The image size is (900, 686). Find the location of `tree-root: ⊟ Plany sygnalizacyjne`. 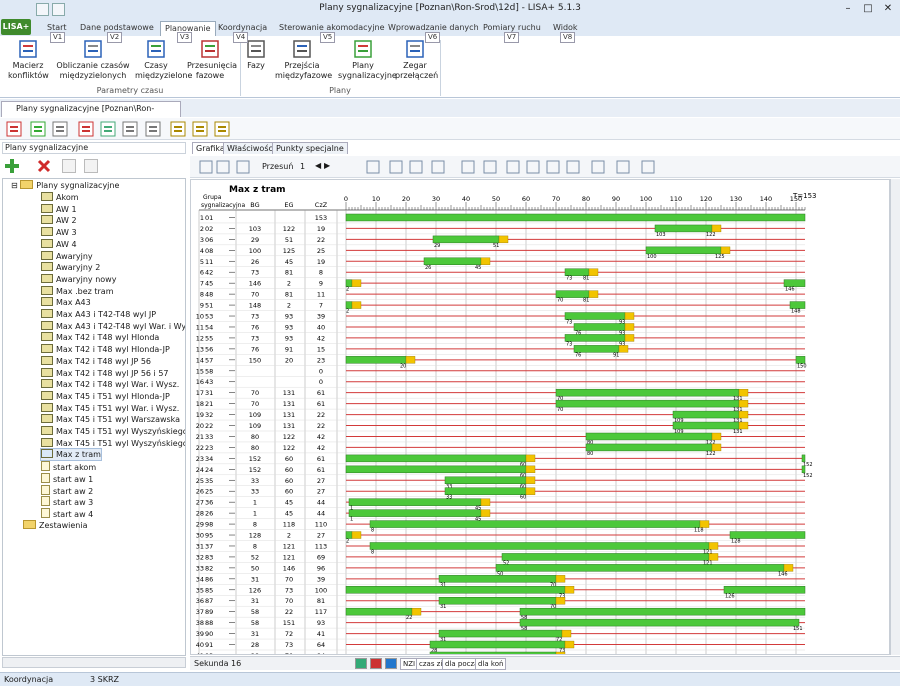

tree-root: ⊟ Plany sygnalizacyjne is located at coordinates (65, 185).